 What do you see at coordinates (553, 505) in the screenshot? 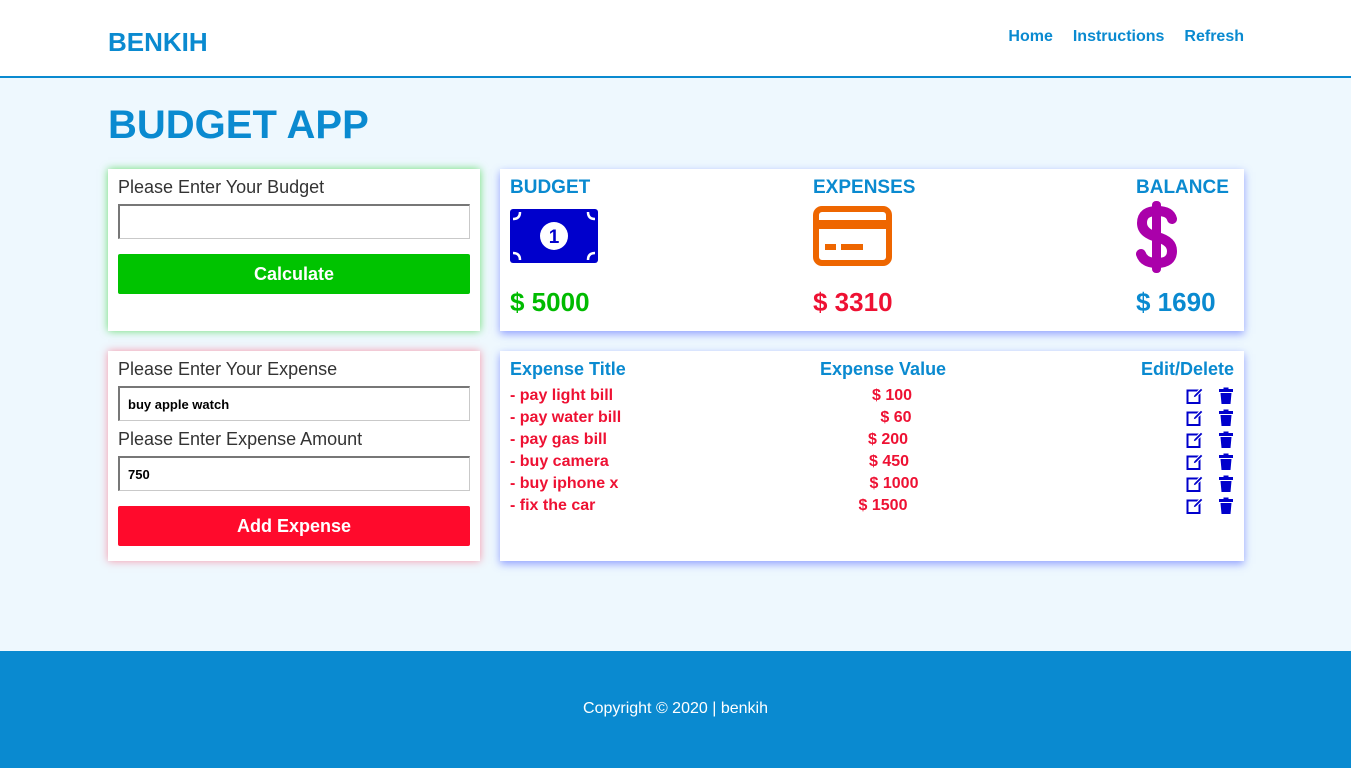
I see `expense-title: - fix the car` at bounding box center [553, 505].